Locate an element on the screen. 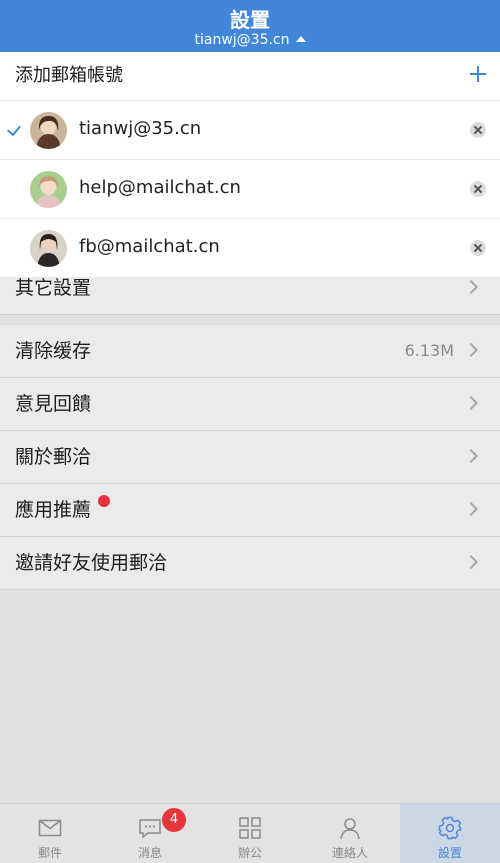 This screenshot has width=500, height=863. settings-row-label: 應用推薦 is located at coordinates (53, 510).